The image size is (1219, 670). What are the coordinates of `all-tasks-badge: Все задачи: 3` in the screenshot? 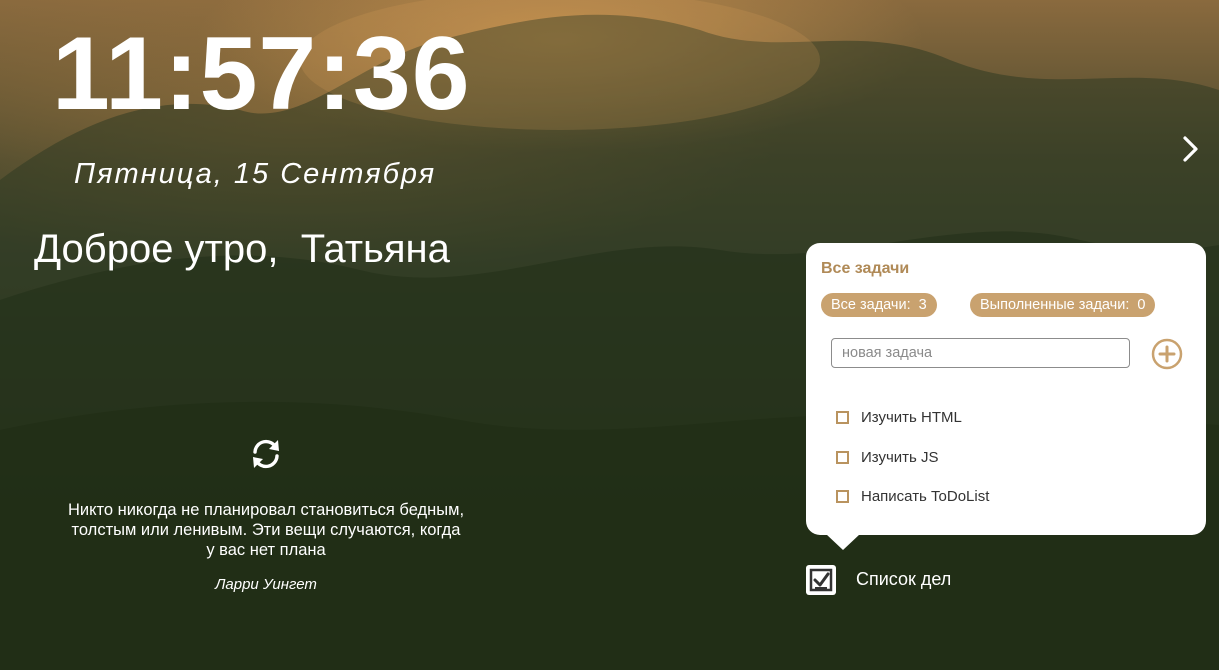 It's located at (879, 305).